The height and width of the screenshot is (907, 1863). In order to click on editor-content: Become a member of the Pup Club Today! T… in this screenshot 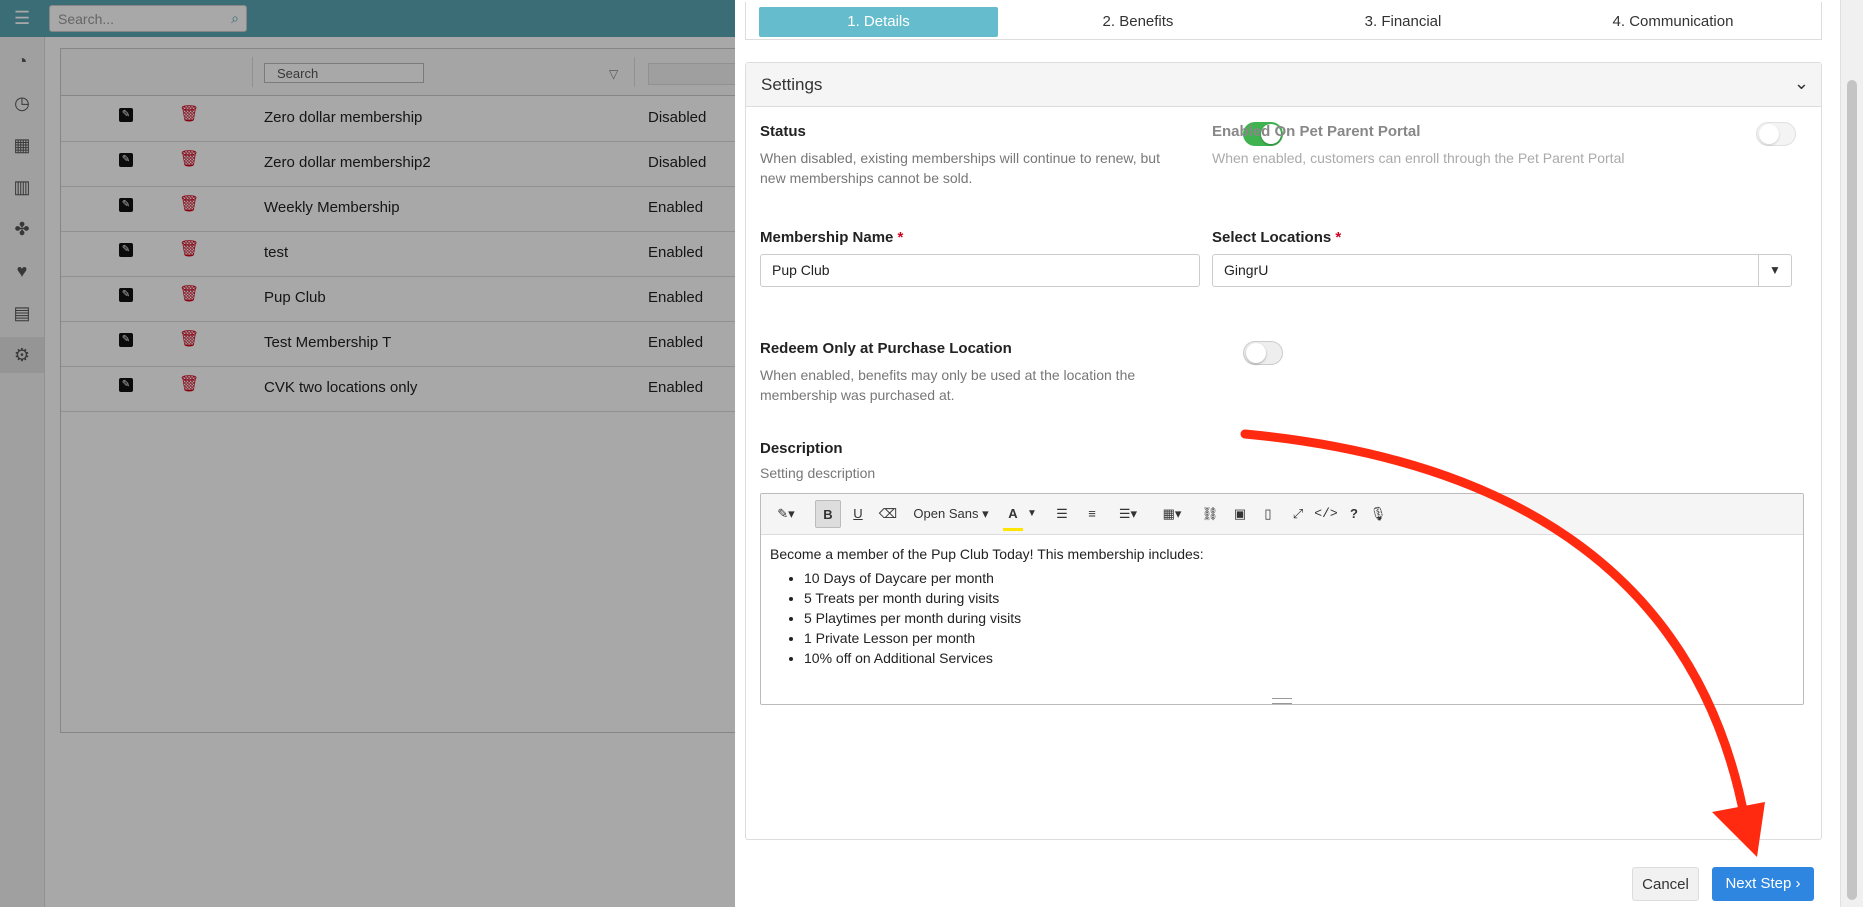, I will do `click(987, 607)`.